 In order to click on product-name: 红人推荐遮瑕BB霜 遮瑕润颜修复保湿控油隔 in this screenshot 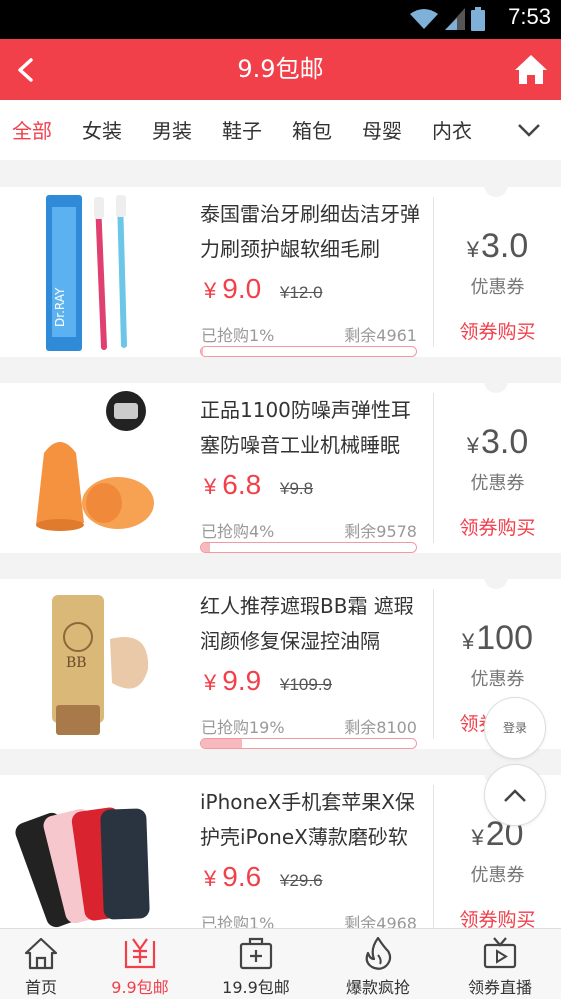, I will do `click(311, 624)`.